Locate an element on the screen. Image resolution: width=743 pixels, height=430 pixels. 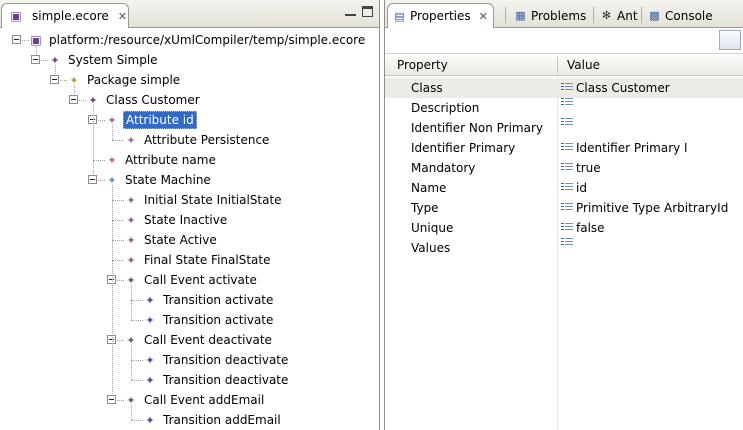
tree-item: ✦ Call Event activate is located at coordinates (191, 280).